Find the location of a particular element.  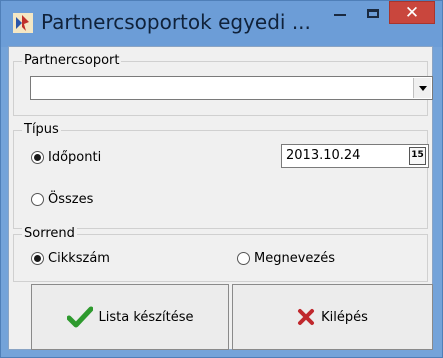

exit-button: Kilépés is located at coordinates (332, 317).